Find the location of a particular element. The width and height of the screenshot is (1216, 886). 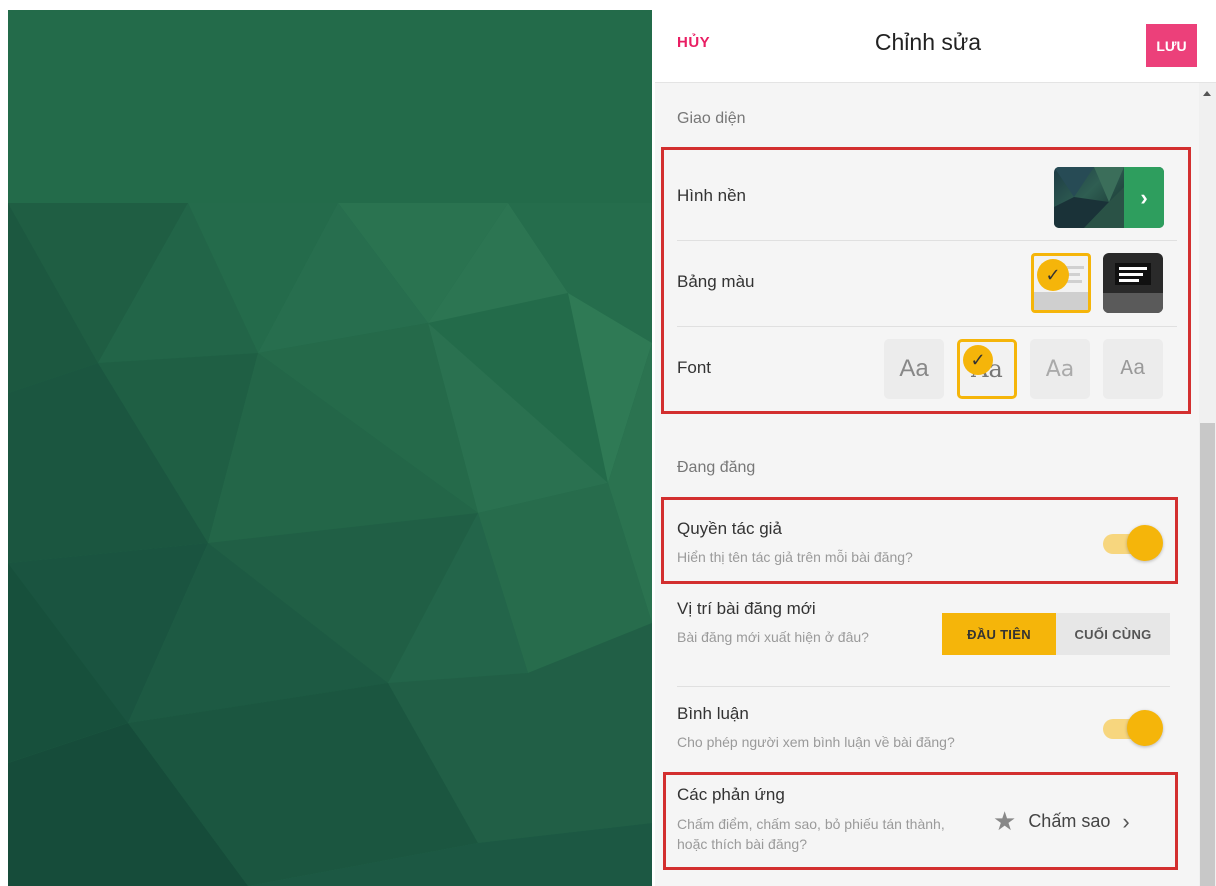

section-posting-label: Đang đăng is located at coordinates (716, 467).